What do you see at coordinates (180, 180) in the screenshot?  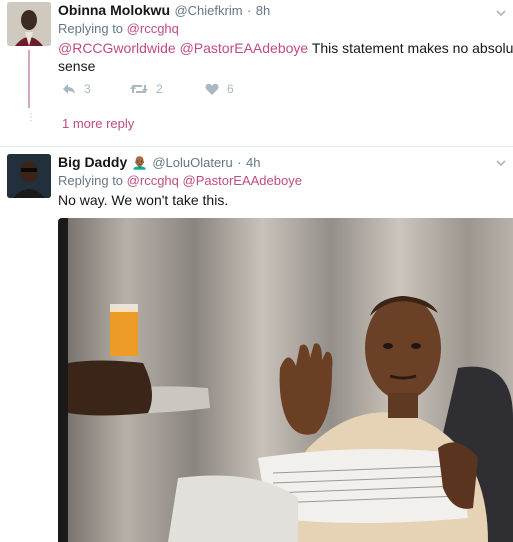 I see `replying-to: Replying to @rccghq @PastorEAAdeboye` at bounding box center [180, 180].